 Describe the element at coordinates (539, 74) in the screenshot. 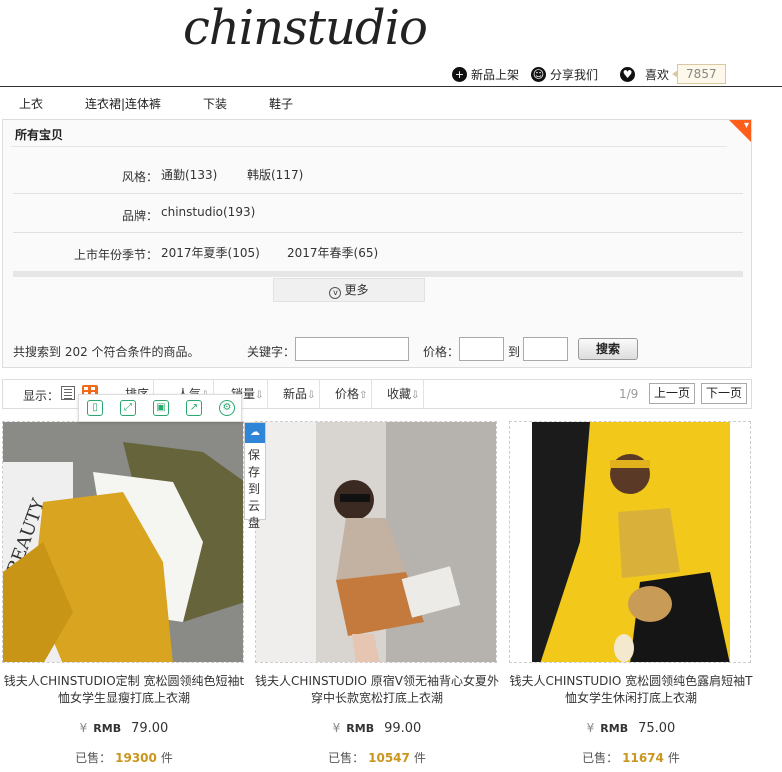

I see `share-circle-icon: ☺` at that location.